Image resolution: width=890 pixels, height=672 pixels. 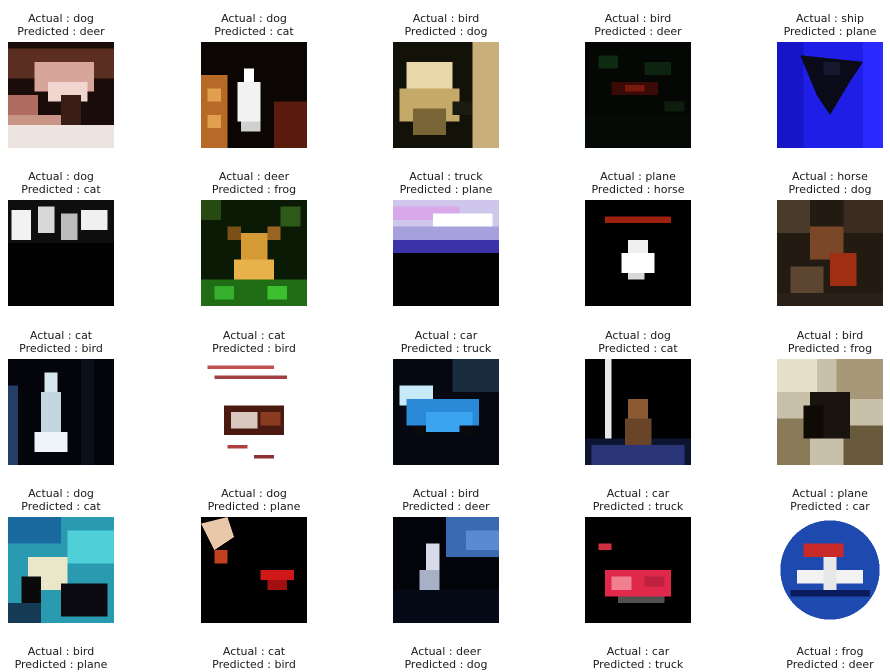 I want to click on sample-cell: Actual : dog Predicted : plane, so click(x=254, y=555).